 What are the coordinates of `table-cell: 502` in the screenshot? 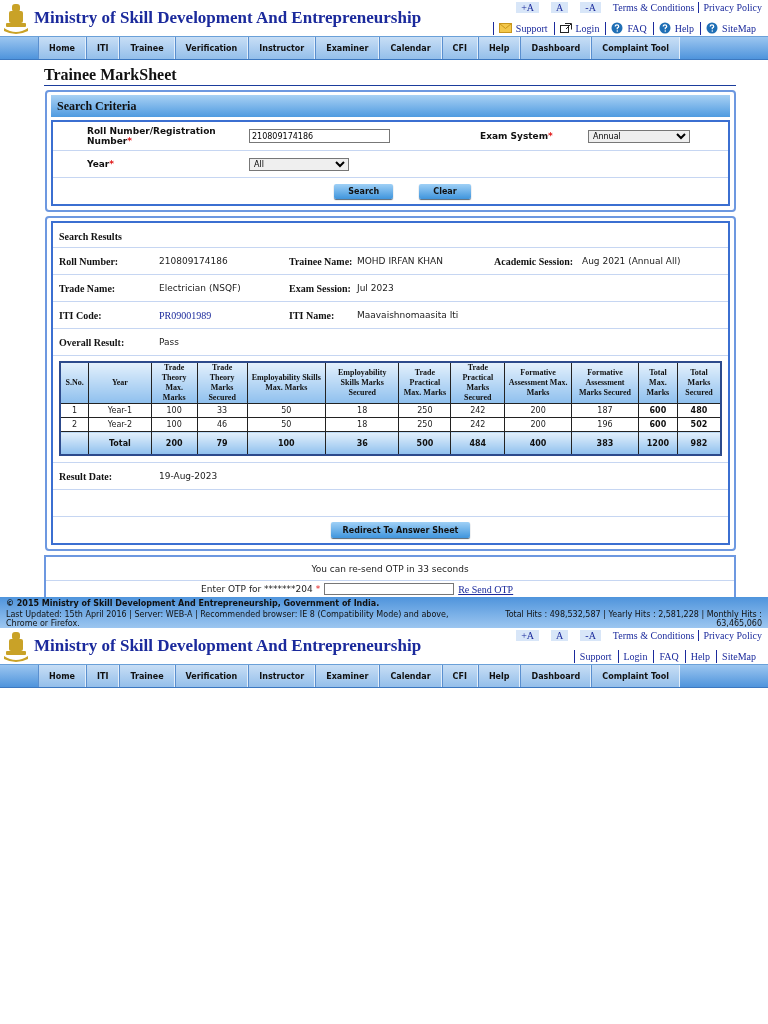 It's located at (699, 424).